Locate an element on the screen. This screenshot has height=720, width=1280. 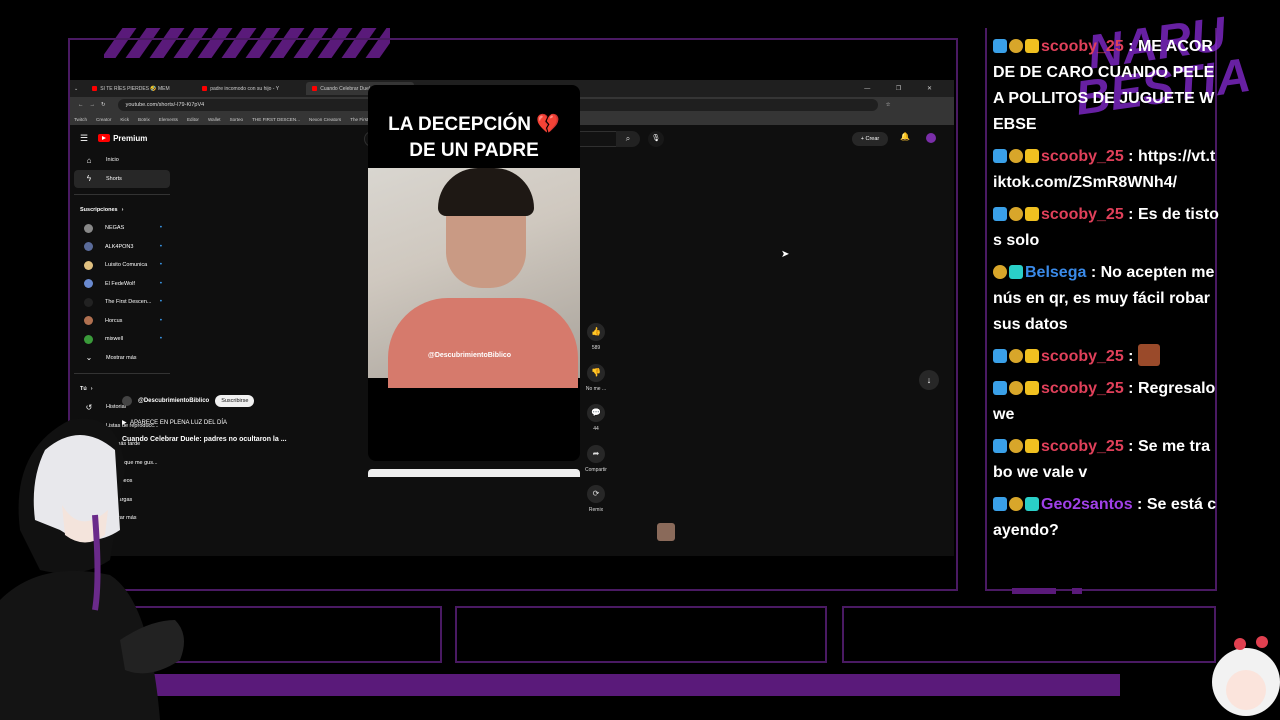
short-title-overlay: LA DECEPCIÓN 💔 DE UN PADRE is located at coordinates (474, 137).